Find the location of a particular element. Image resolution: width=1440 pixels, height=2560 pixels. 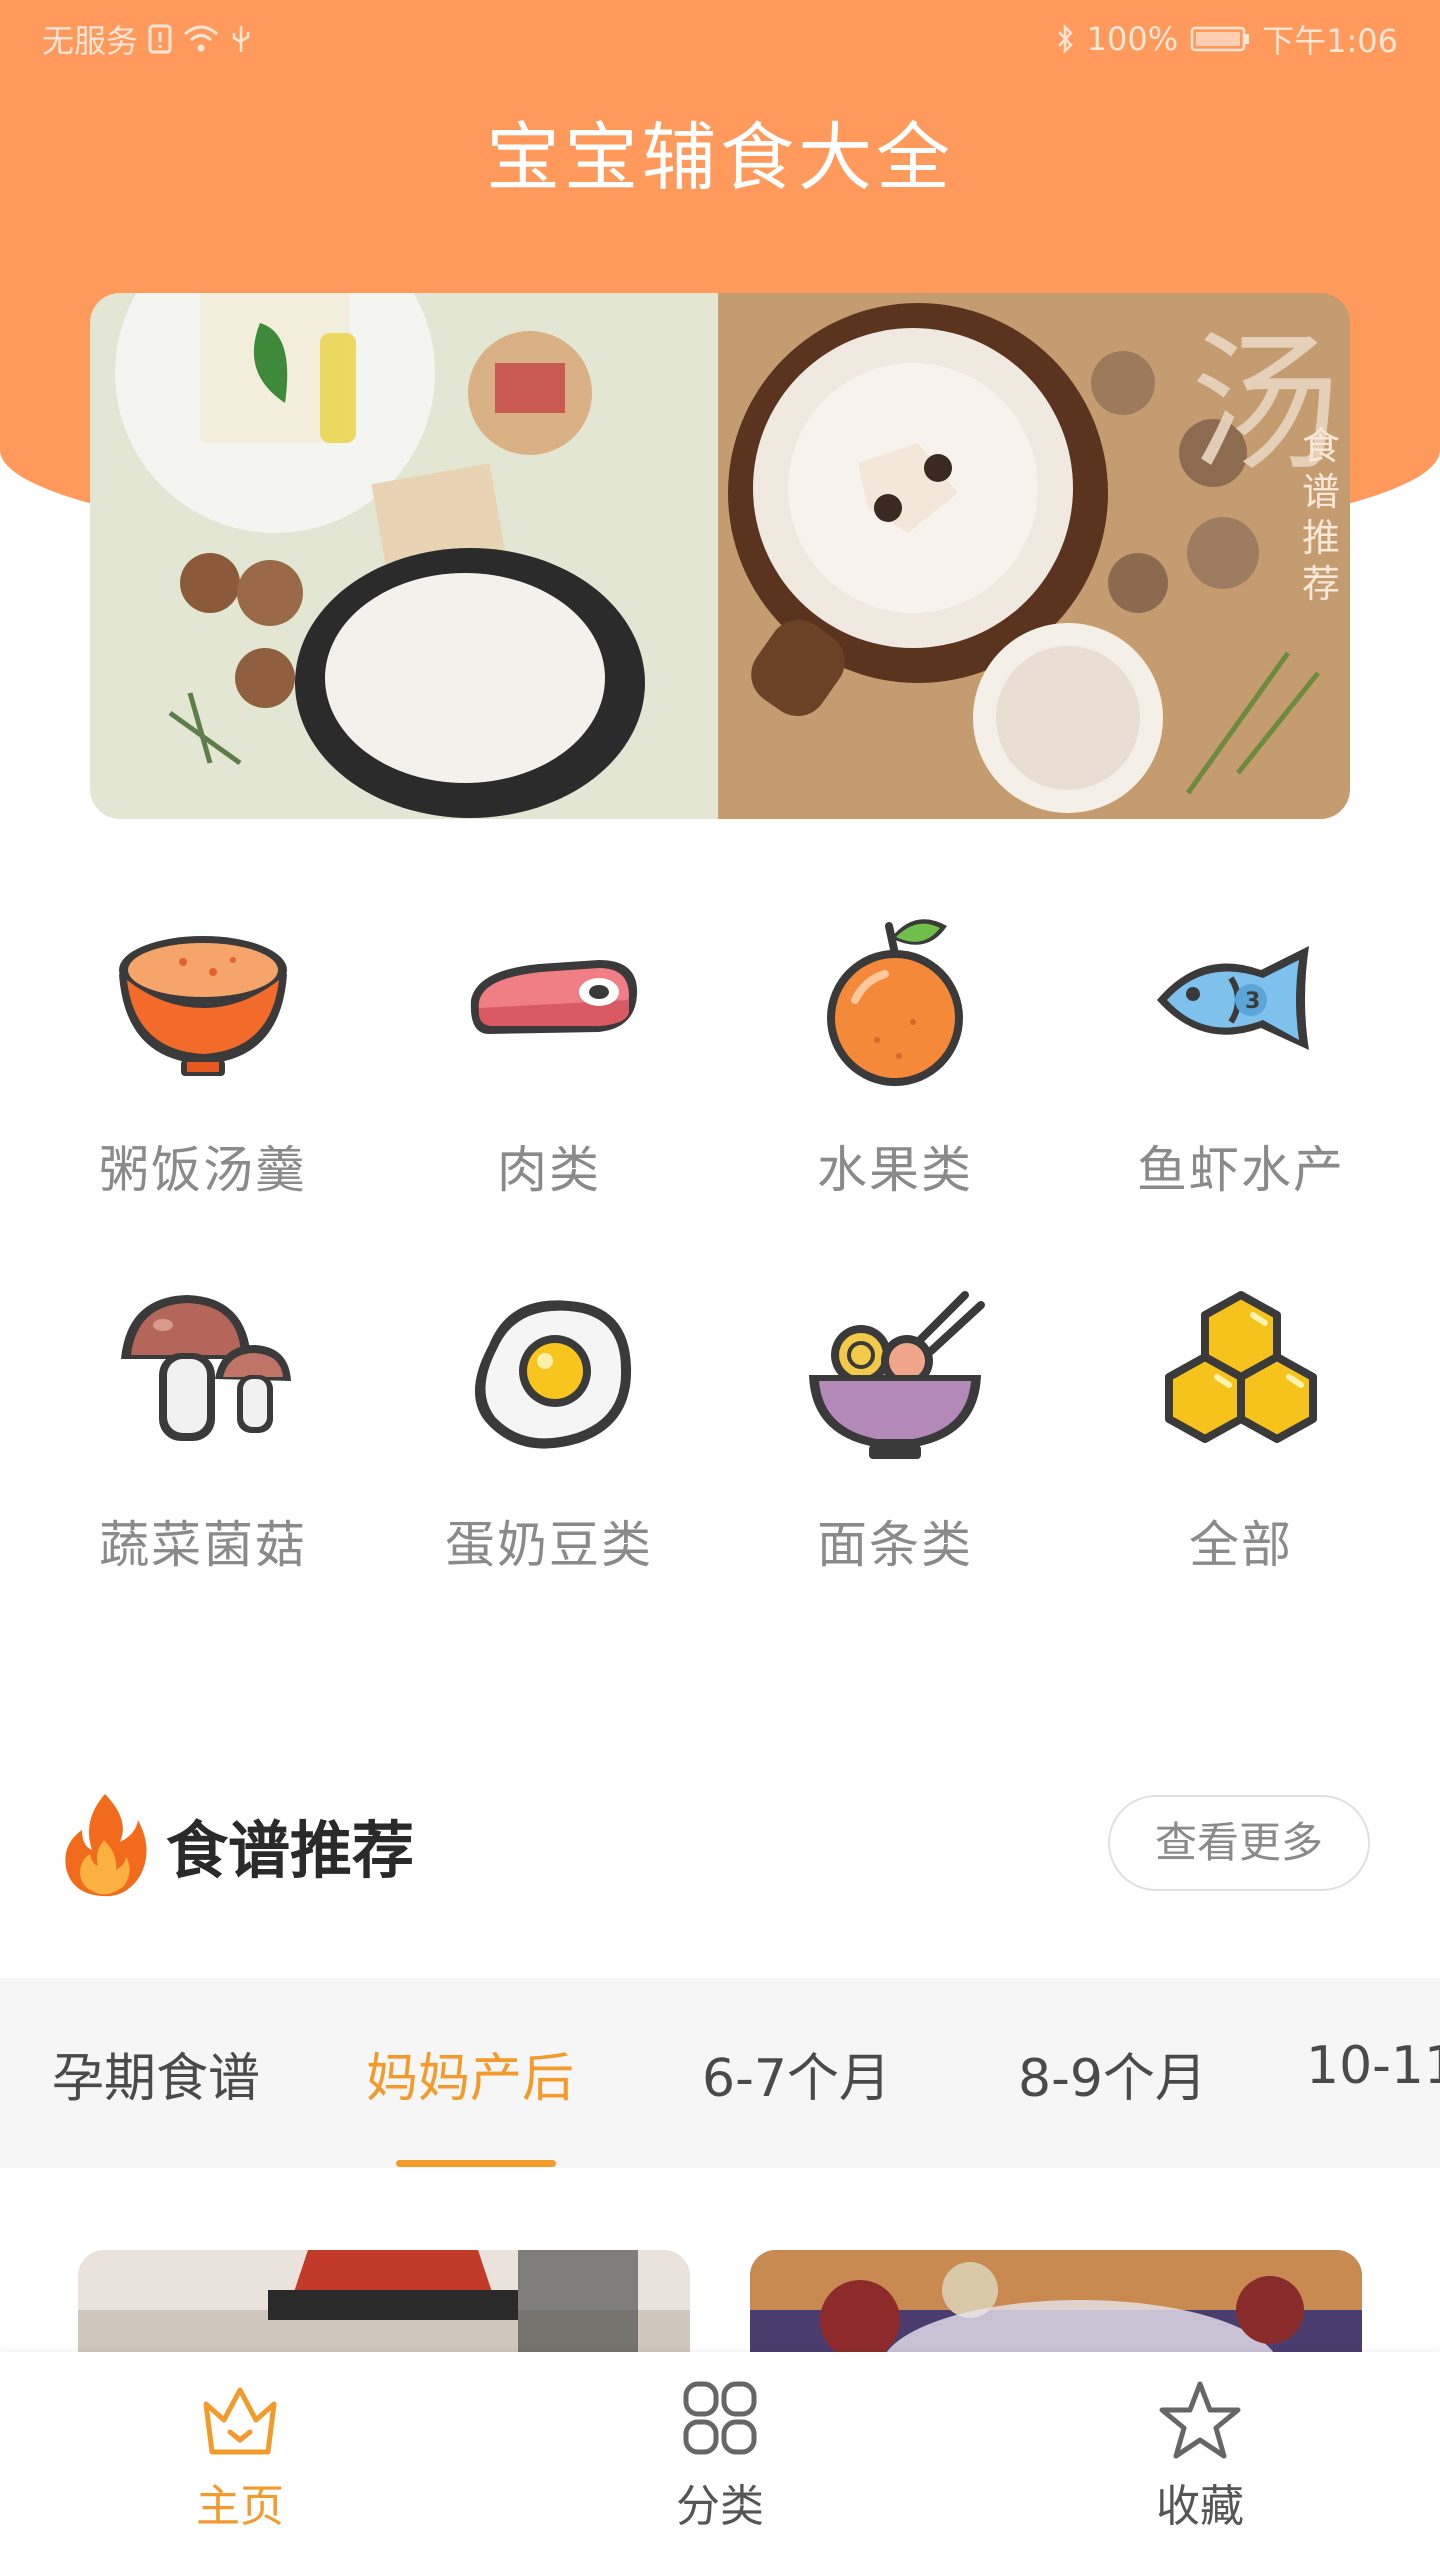

nav-home-label: 主页 is located at coordinates (240, 2506).